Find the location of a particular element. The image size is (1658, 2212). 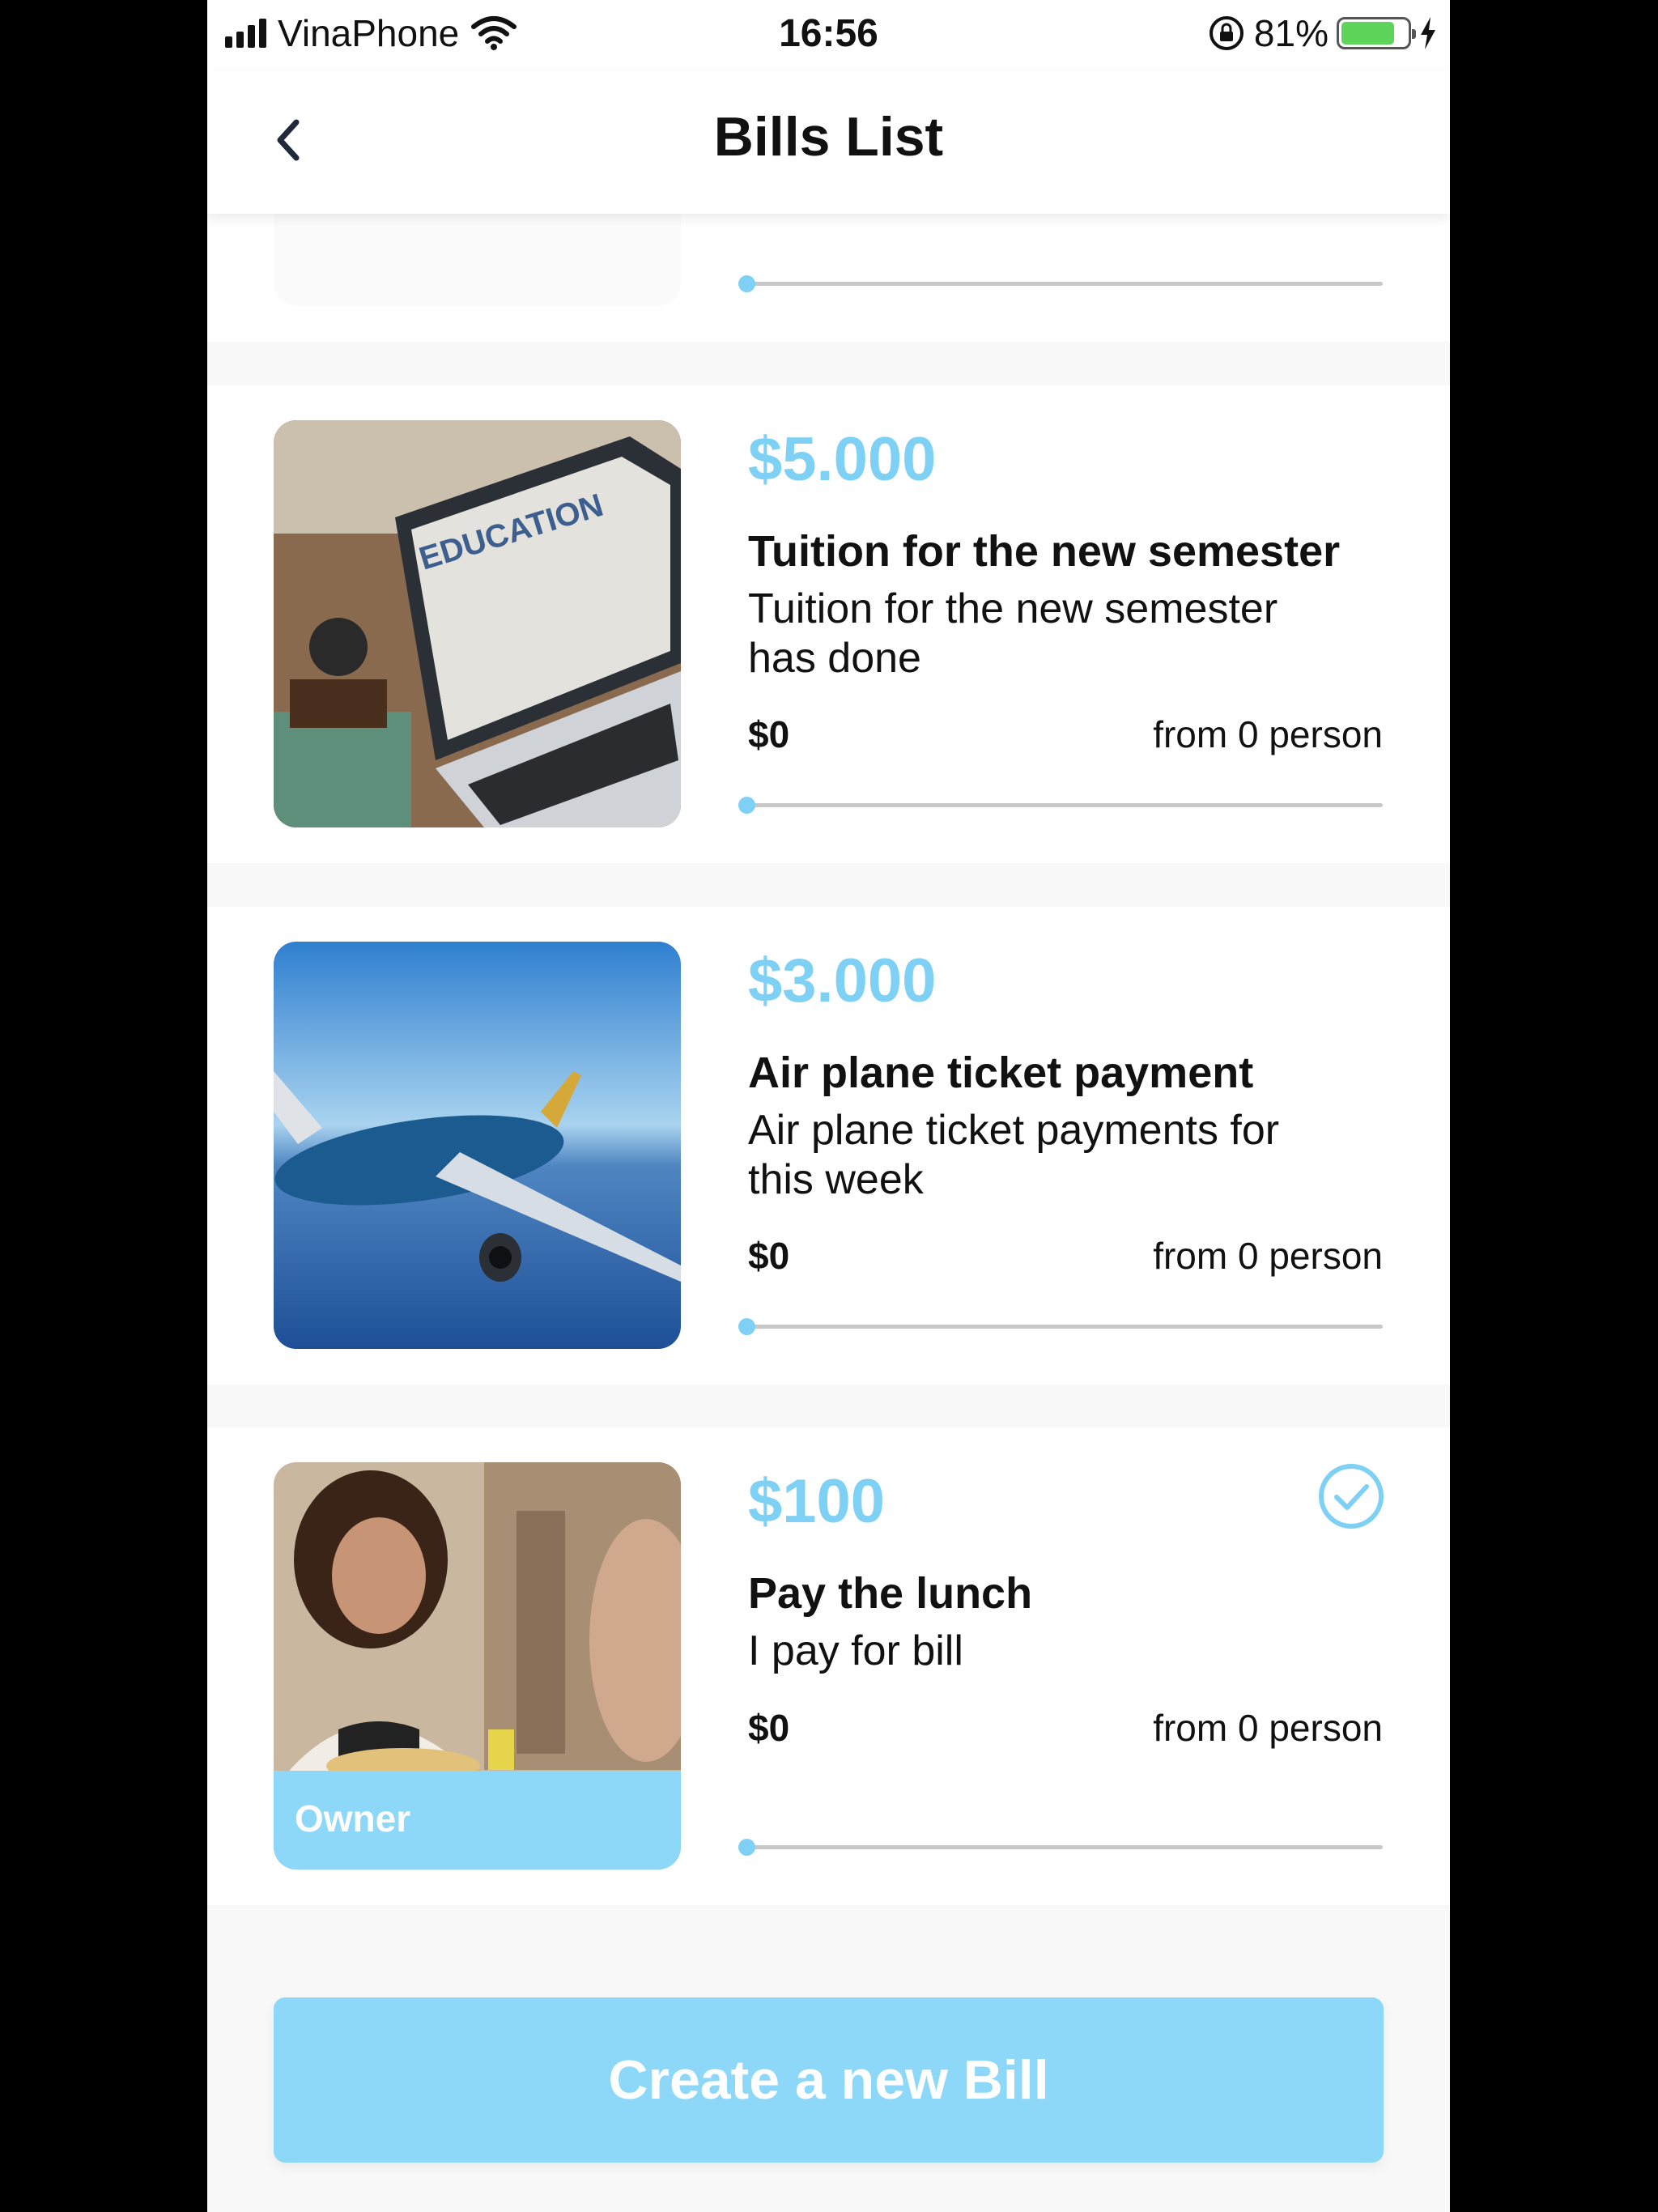

owner-badge: Owner is located at coordinates (477, 1821).